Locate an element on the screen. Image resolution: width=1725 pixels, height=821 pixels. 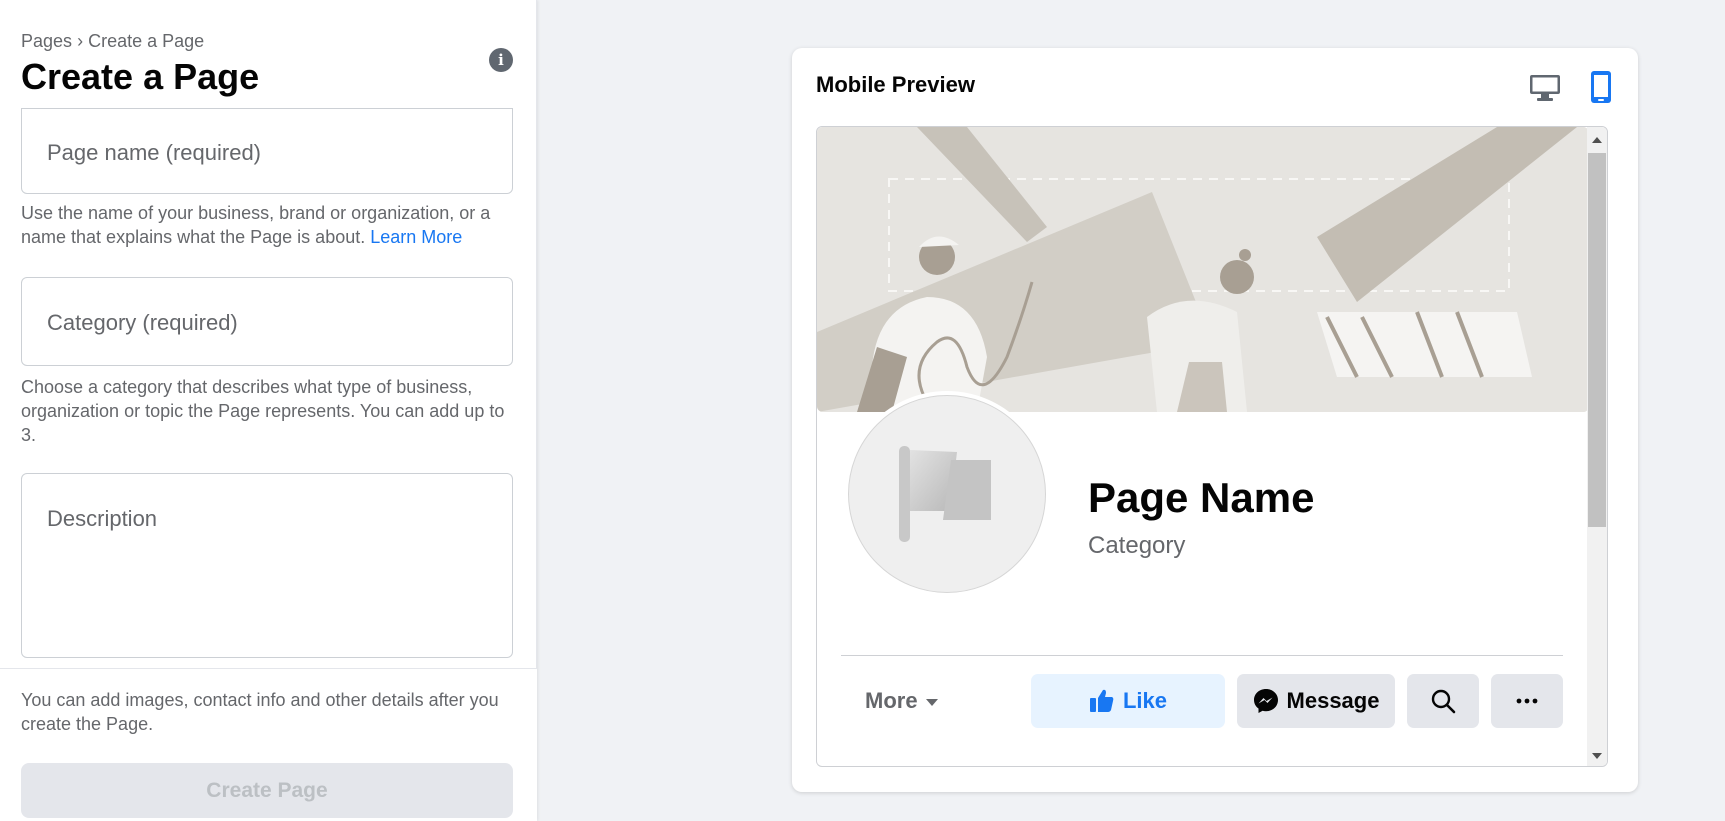
create-page-button: Create Page is located at coordinates (267, 790).